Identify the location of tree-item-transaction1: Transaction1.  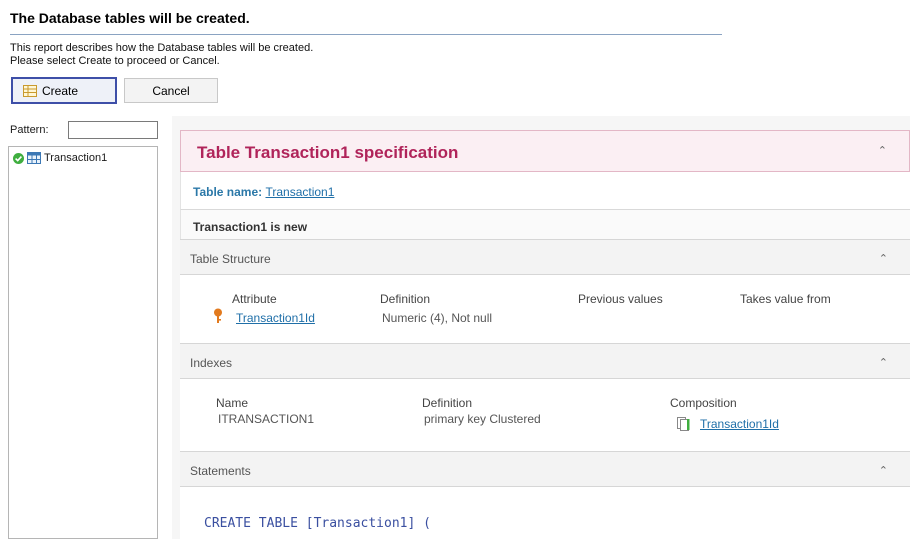
(60, 158).